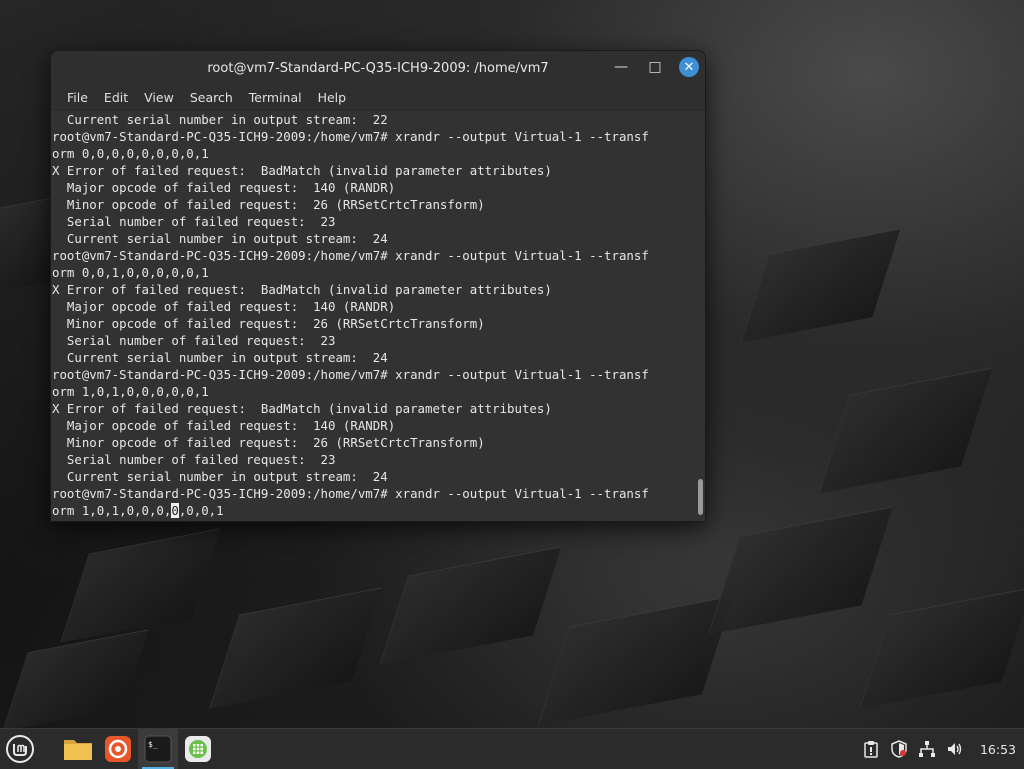  I want to click on terminal-scrollbar, so click(700, 497).